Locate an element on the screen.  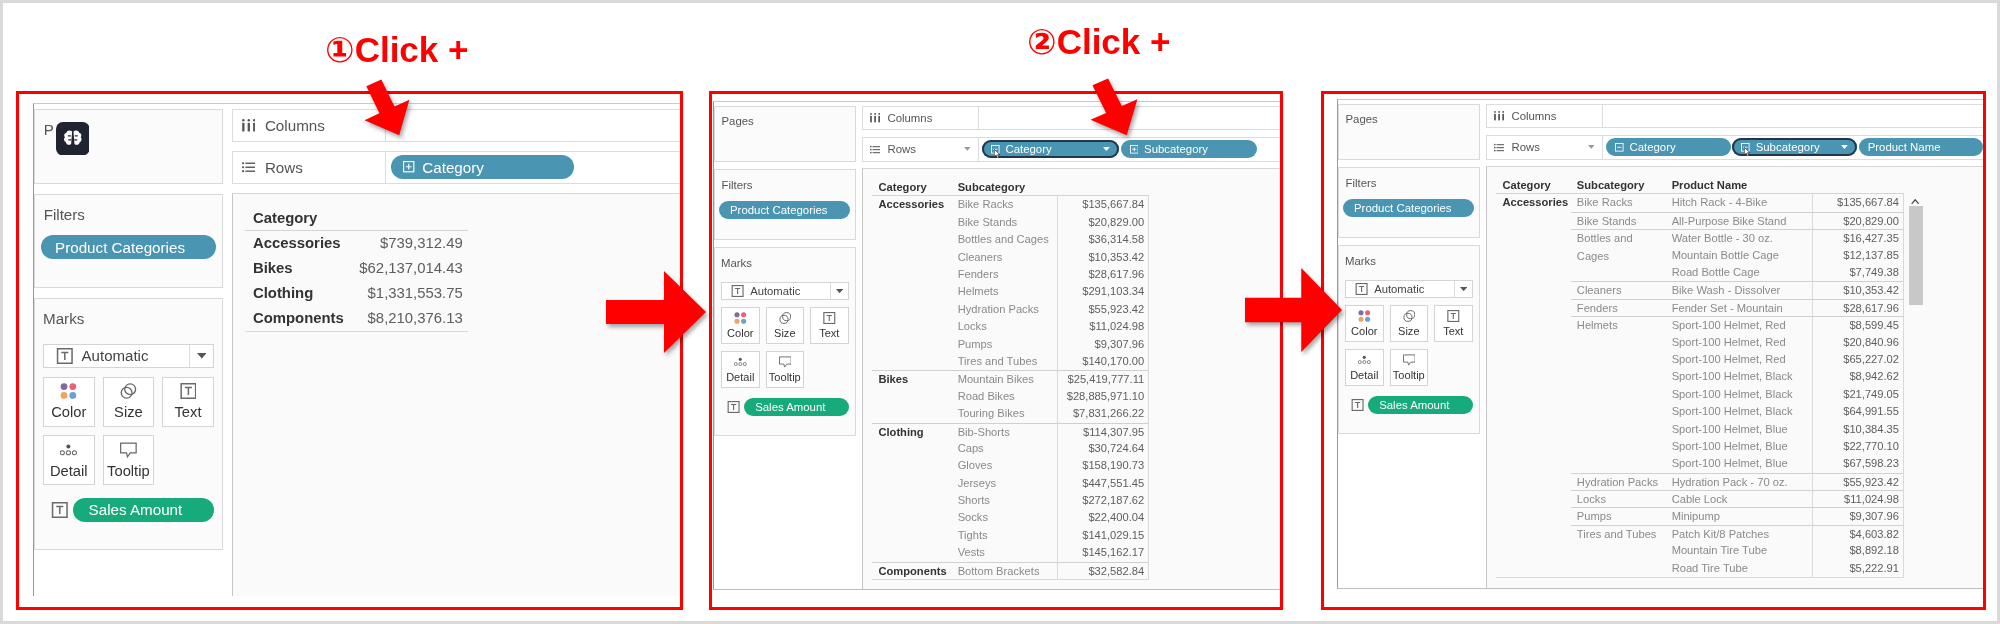
table-cell-text: Cleaners is located at coordinates (980, 257).